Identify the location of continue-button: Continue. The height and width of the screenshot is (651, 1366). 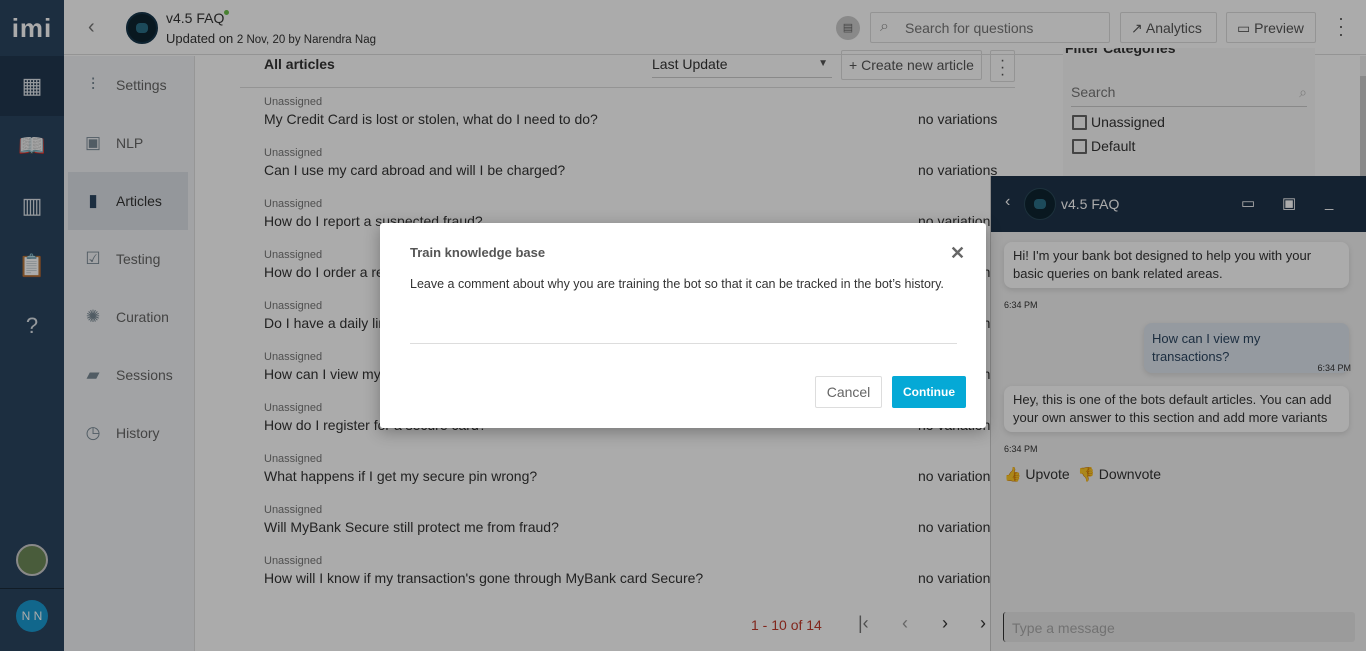
(929, 392).